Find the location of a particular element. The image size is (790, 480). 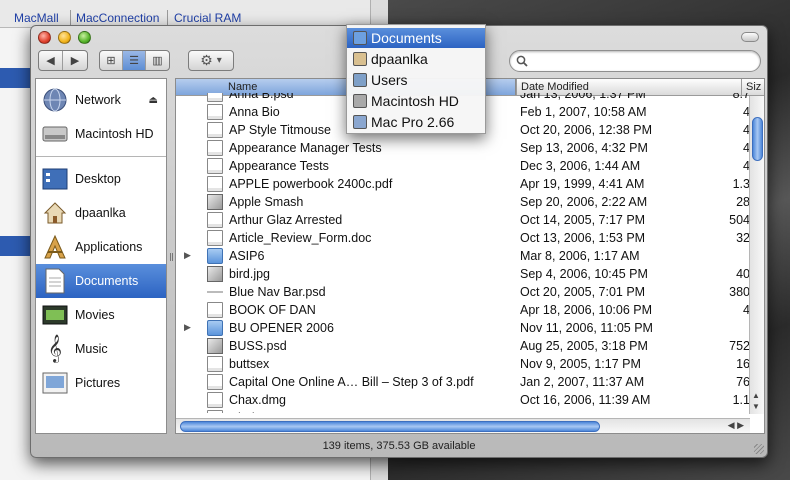

list-view-button: ☰ is located at coordinates (134, 60).